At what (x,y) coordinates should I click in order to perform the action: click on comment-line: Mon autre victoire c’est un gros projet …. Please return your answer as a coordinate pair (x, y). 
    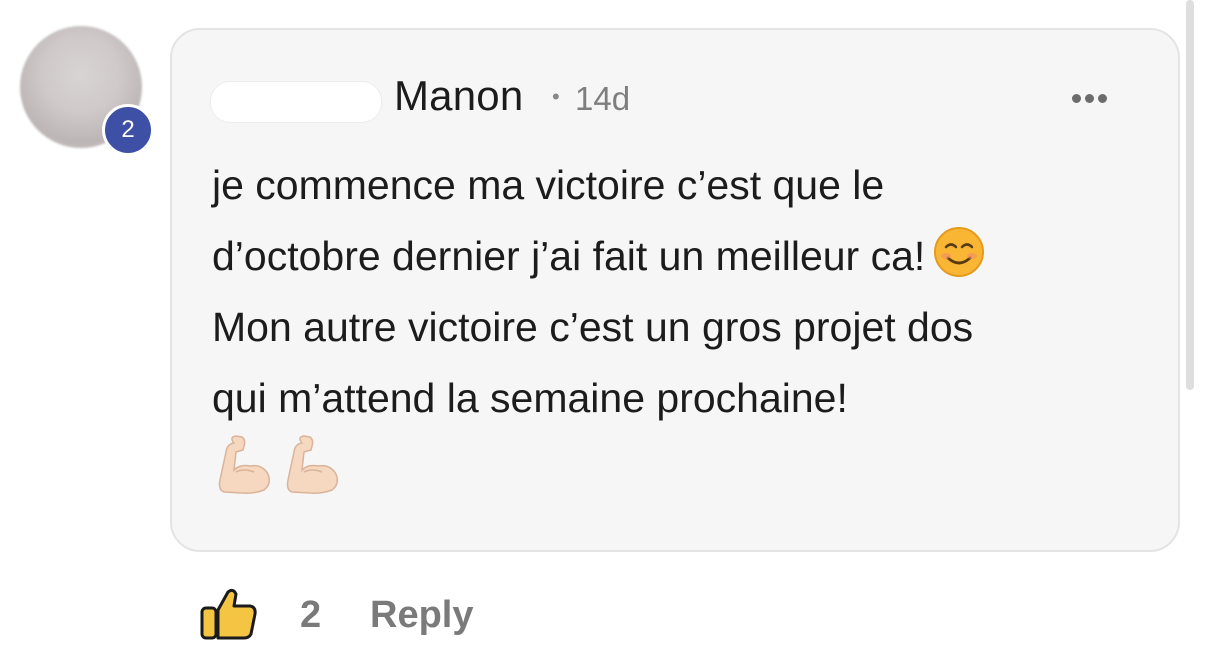
    Looking at the image, I should click on (593, 327).